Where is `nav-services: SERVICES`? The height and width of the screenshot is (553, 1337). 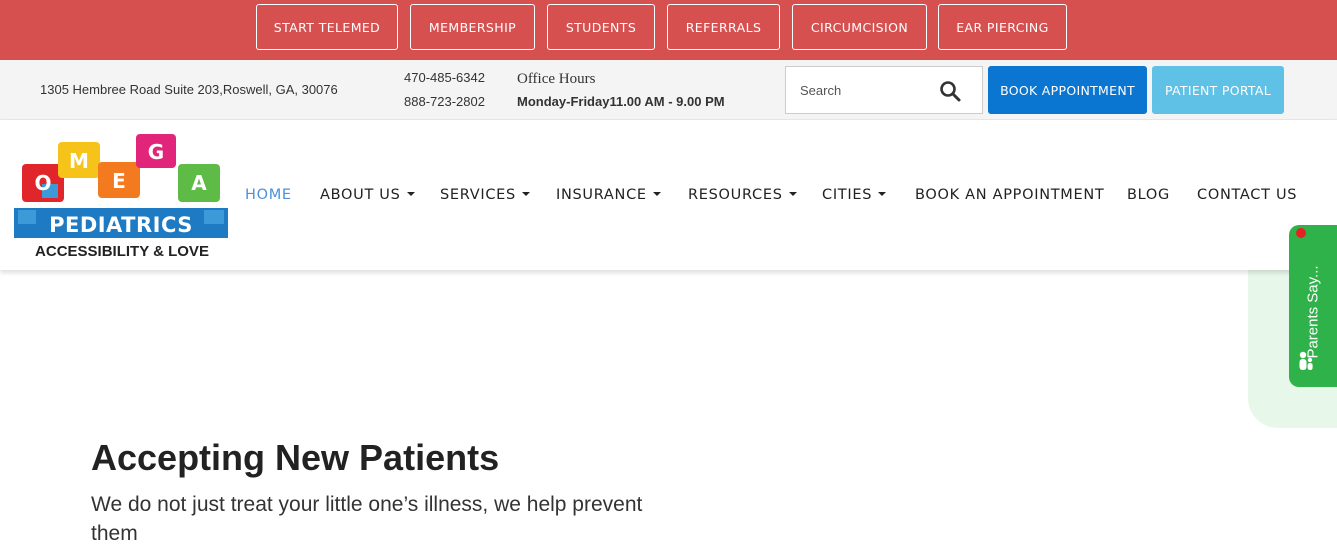
nav-services: SERVICES is located at coordinates (485, 195).